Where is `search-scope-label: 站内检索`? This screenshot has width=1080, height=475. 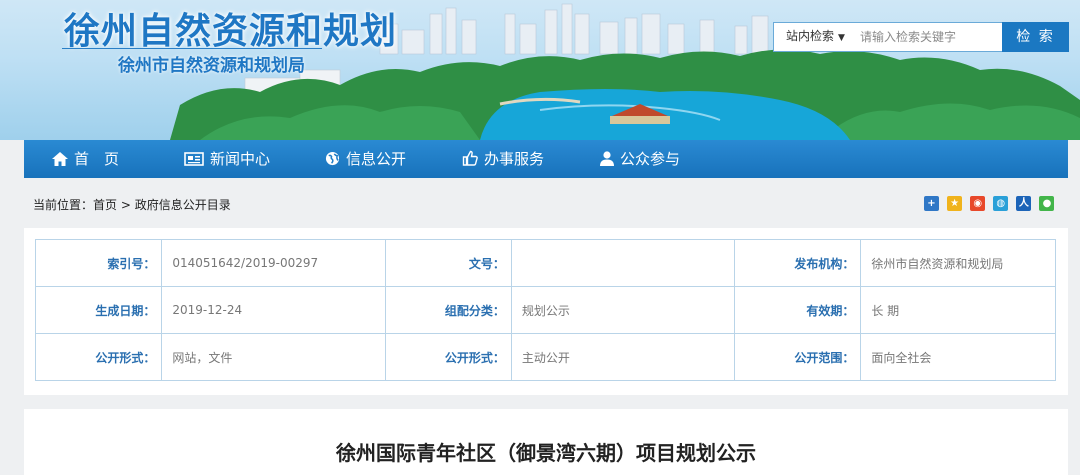
search-scope-label: 站内检索 is located at coordinates (810, 36).